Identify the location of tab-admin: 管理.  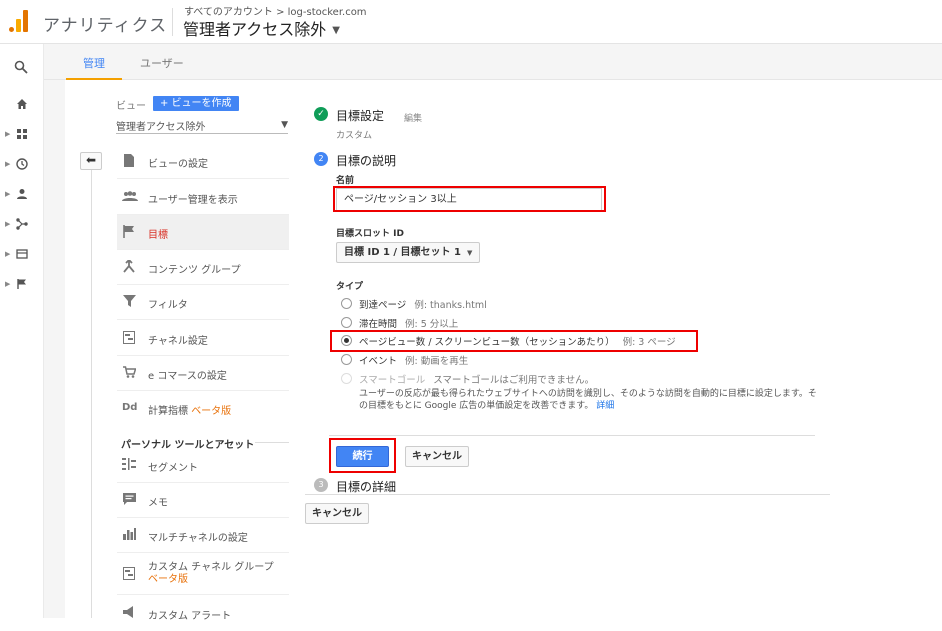
(94, 63).